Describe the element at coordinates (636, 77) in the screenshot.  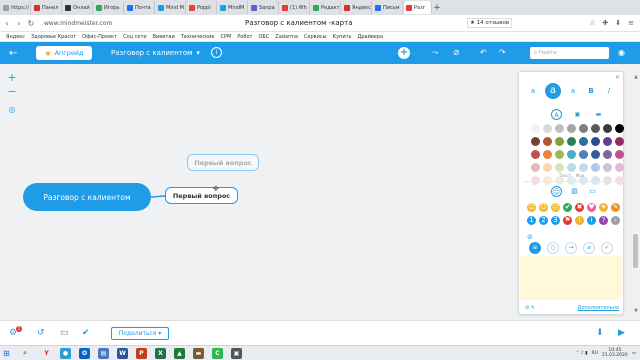
I see `scroll-up-icon: ▲` at that location.